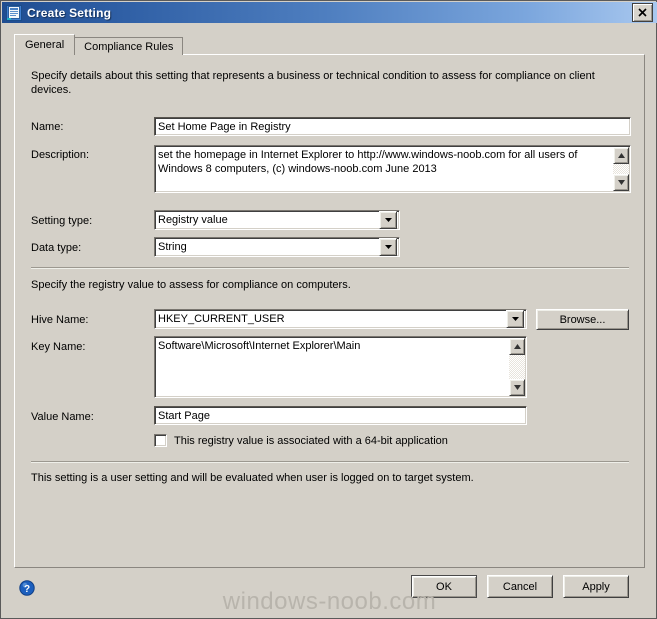  What do you see at coordinates (621, 155) in the screenshot?
I see `description-scroll-up-icon` at bounding box center [621, 155].